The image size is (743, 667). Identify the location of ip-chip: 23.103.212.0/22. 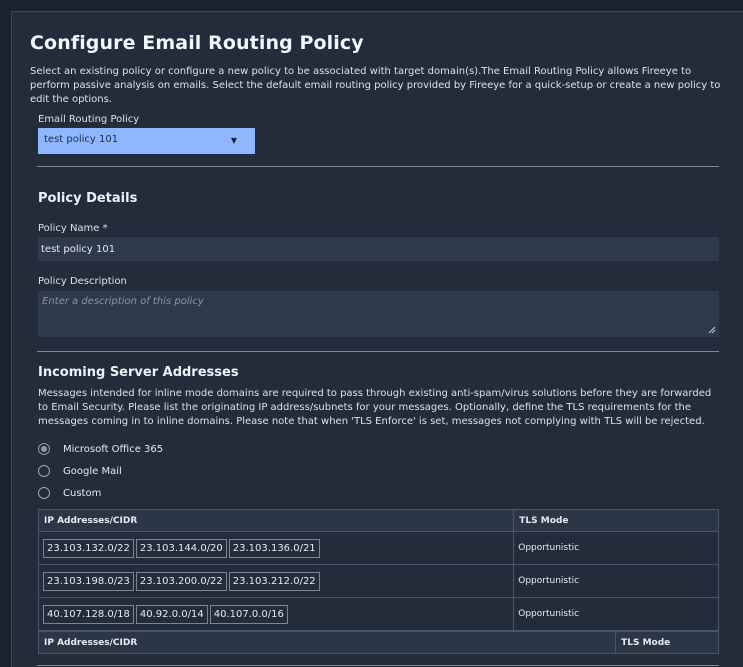
(274, 581).